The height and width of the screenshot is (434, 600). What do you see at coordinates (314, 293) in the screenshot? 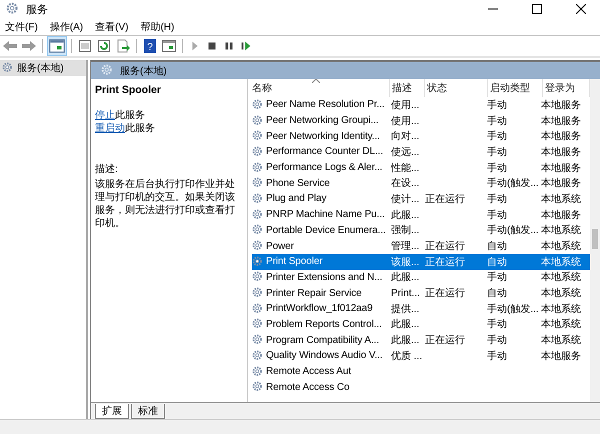
I see `table-cell: Printer Repair Service` at bounding box center [314, 293].